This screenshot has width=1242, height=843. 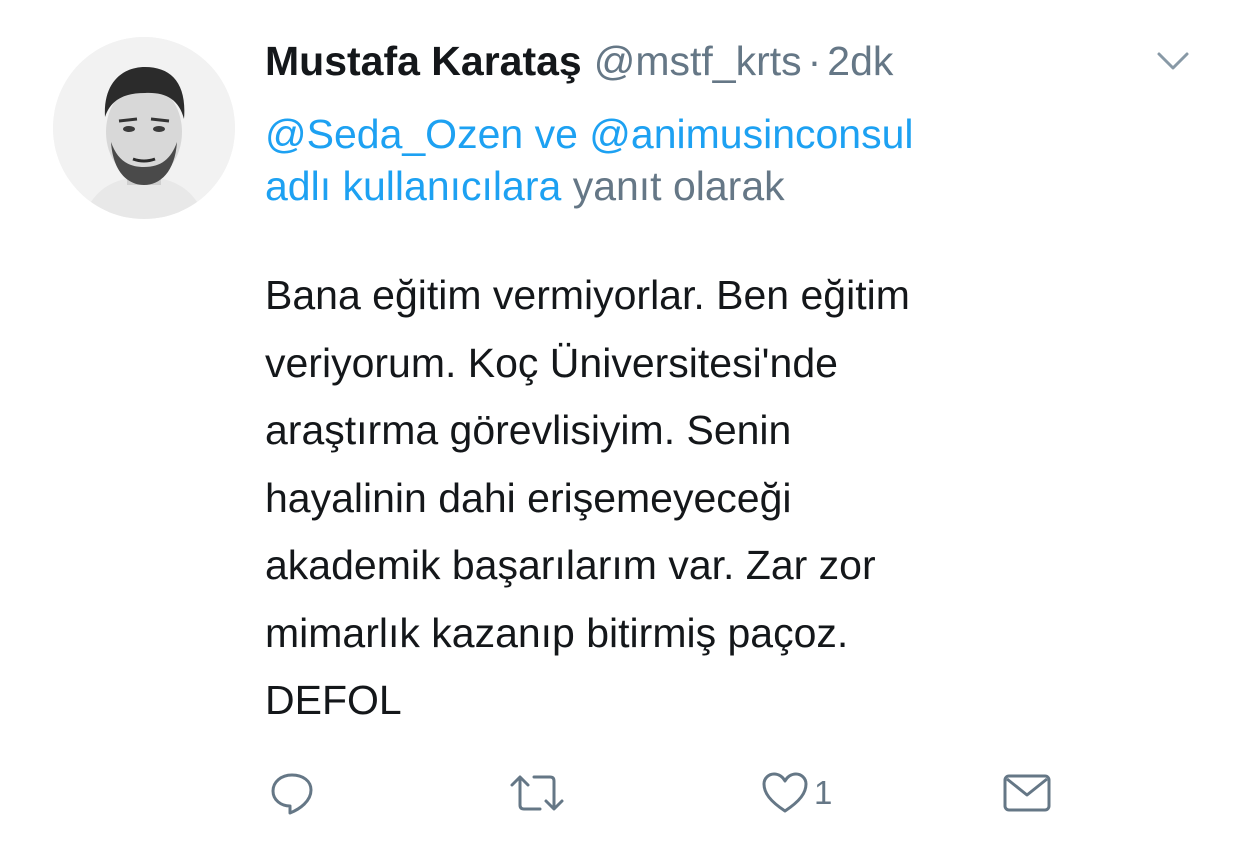 What do you see at coordinates (823, 792) in the screenshot?
I see `like-count: 1` at bounding box center [823, 792].